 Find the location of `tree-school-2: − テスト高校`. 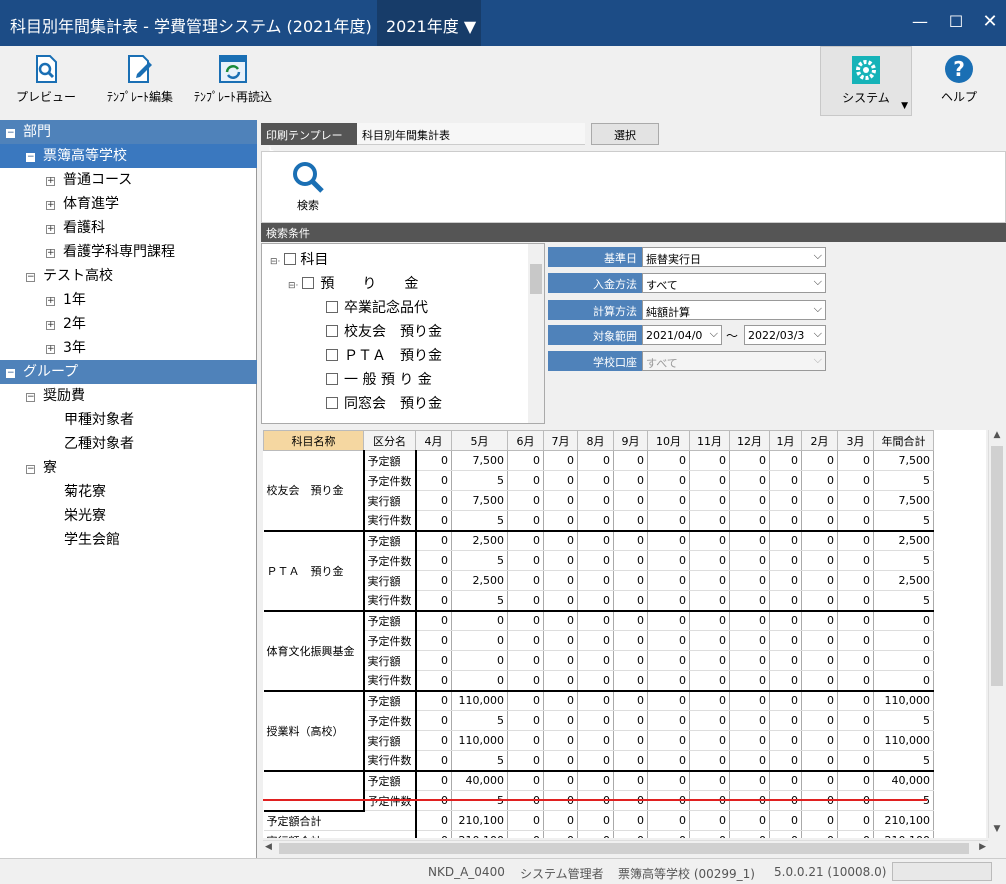

tree-school-2: − テスト高校 is located at coordinates (56, 276).